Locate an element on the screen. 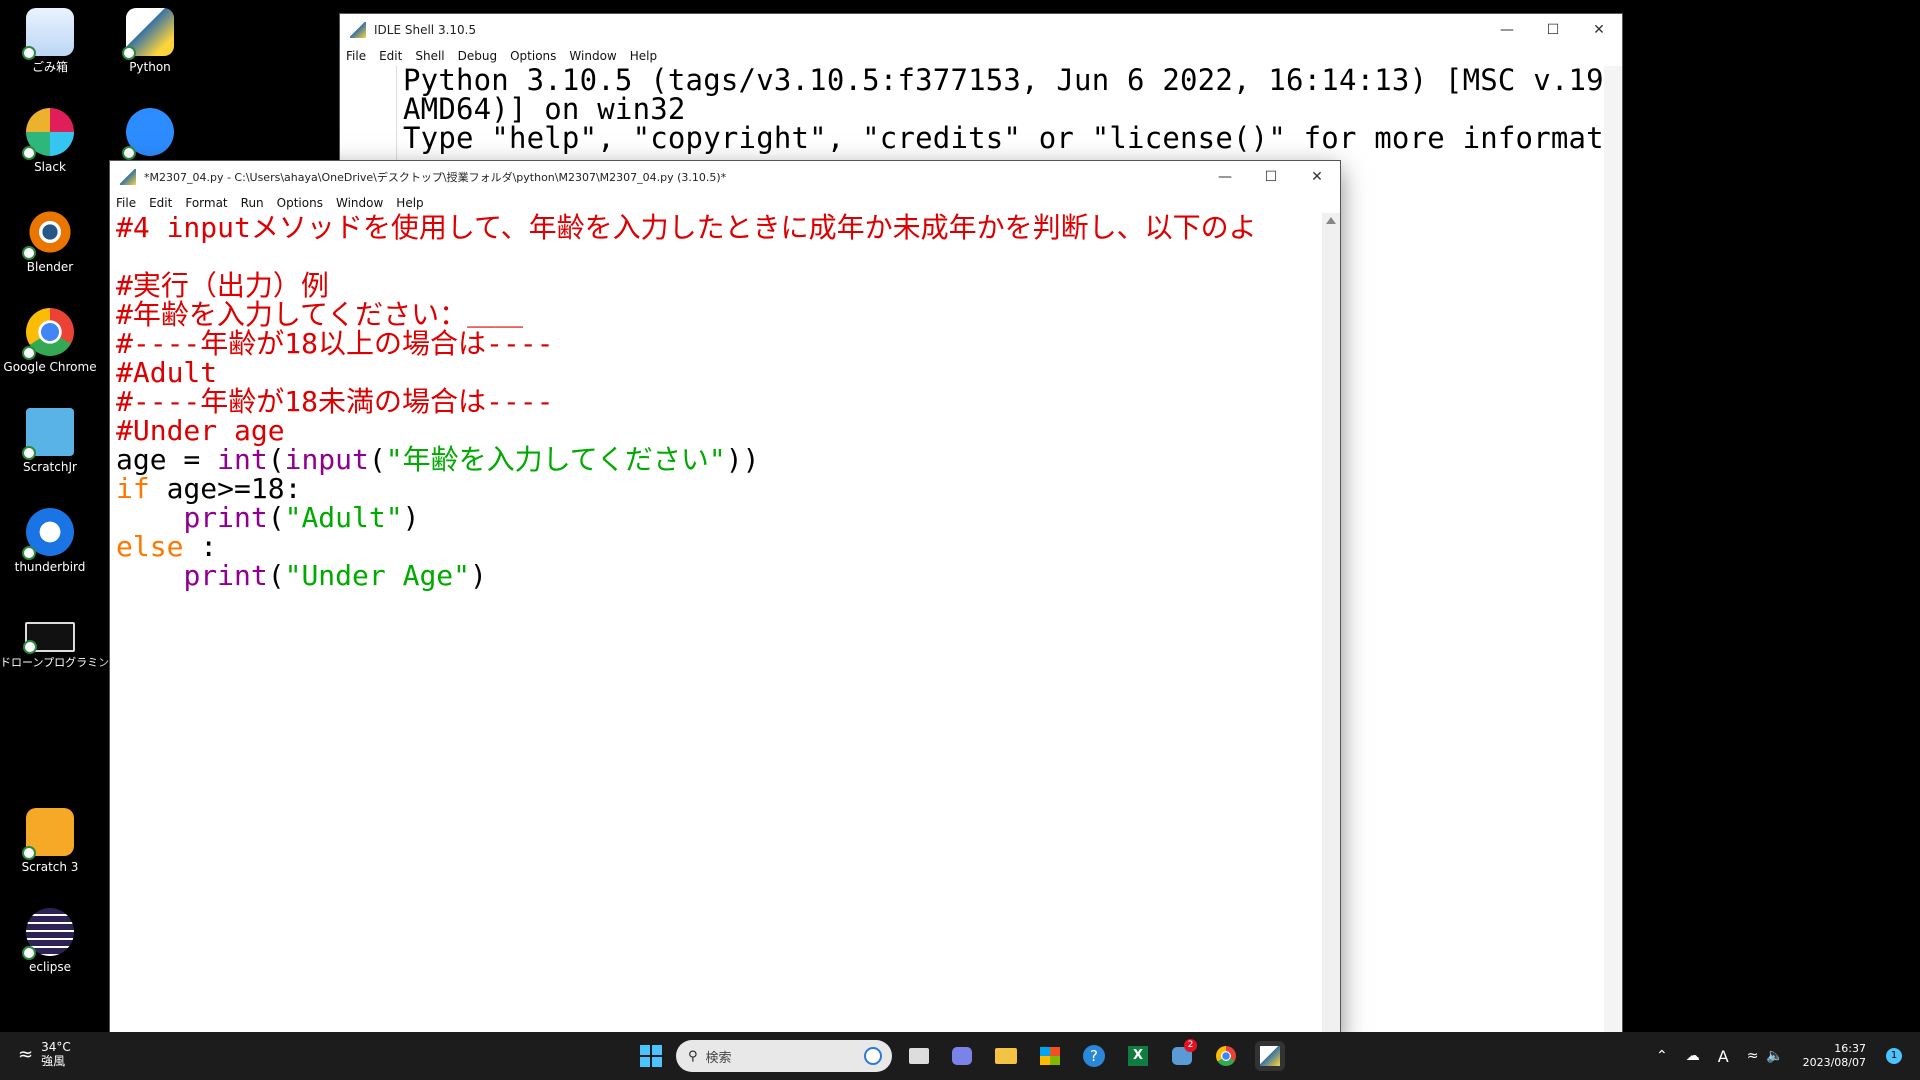 This screenshot has width=1920, height=1080. menu-debug: Debug is located at coordinates (477, 56).